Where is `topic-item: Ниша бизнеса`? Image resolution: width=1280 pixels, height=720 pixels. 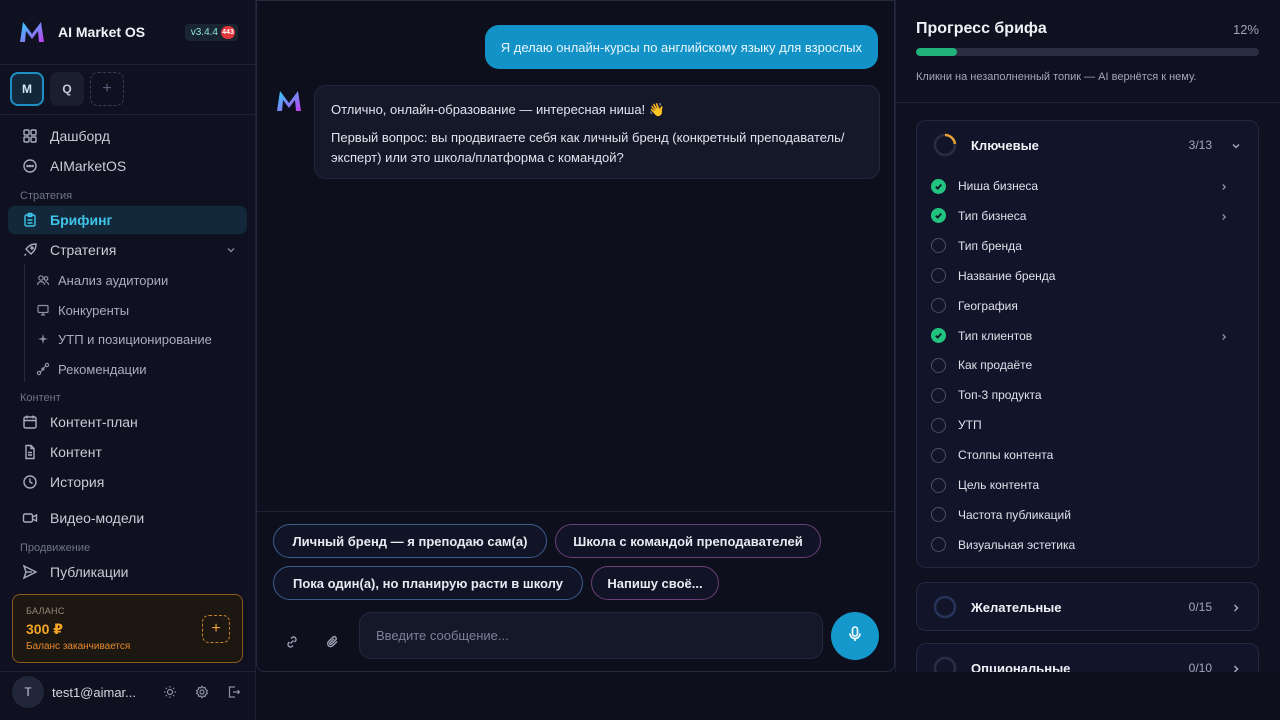 topic-item: Ниша бизнеса is located at coordinates (1087, 186).